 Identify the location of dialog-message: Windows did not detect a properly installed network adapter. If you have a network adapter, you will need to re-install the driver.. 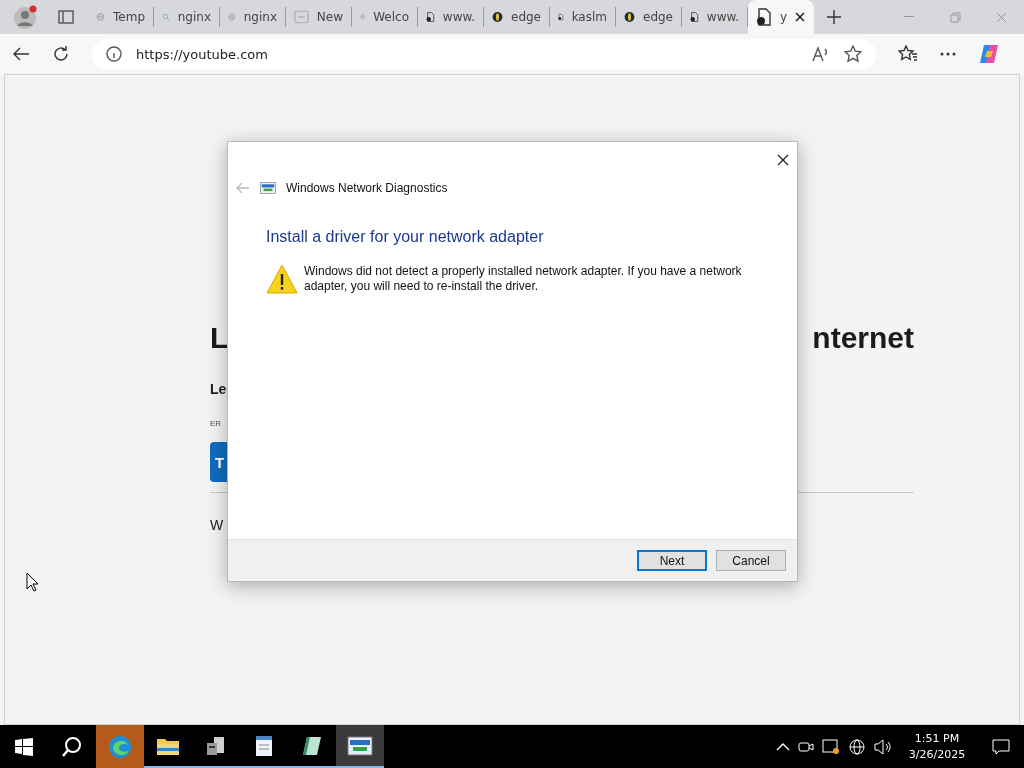
(523, 279).